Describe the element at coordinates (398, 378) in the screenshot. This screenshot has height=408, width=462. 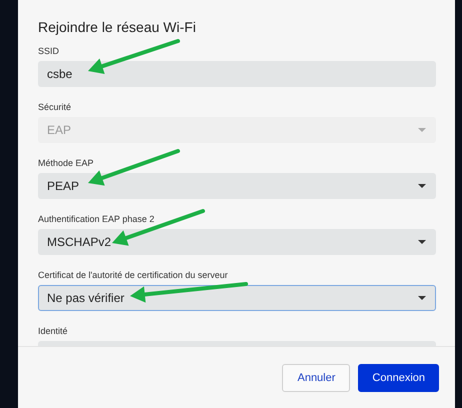
I see `connect-button: Connexion` at that location.